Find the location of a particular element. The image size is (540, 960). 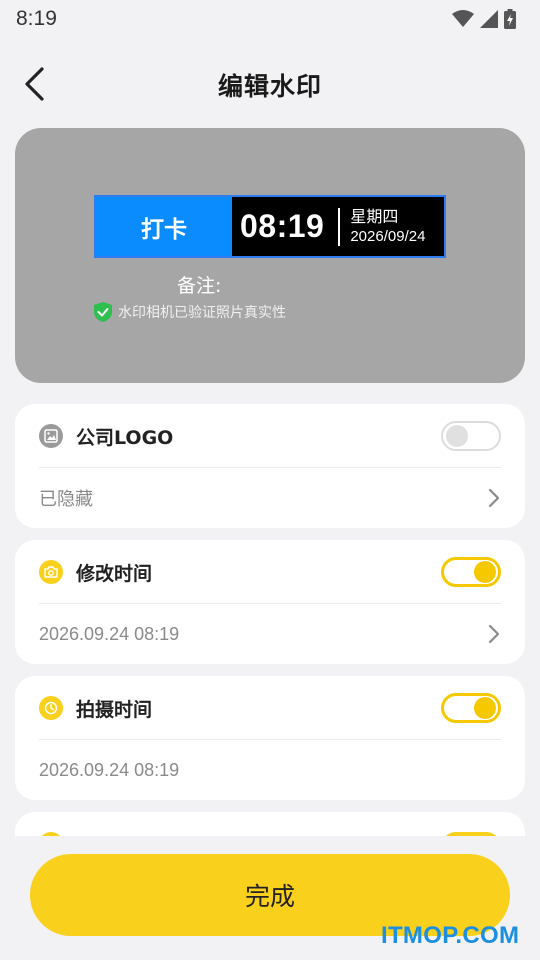

page-title: 编辑水印 is located at coordinates (269, 86).